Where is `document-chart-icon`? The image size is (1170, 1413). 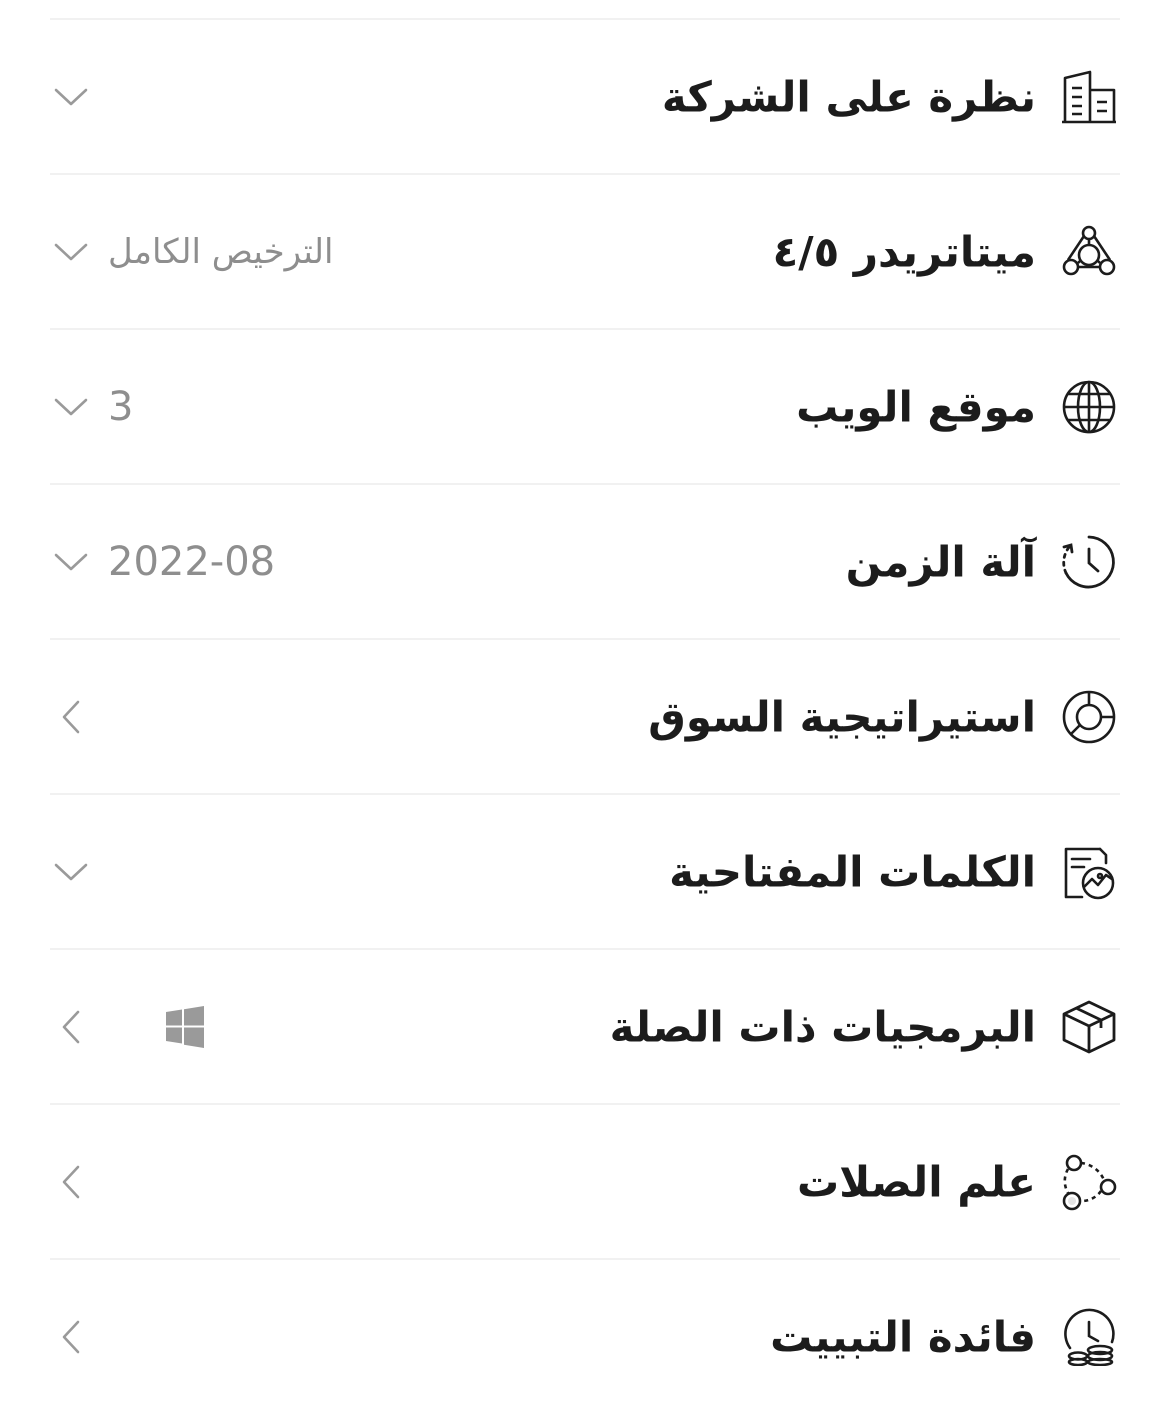
document-chart-icon is located at coordinates (1089, 872).